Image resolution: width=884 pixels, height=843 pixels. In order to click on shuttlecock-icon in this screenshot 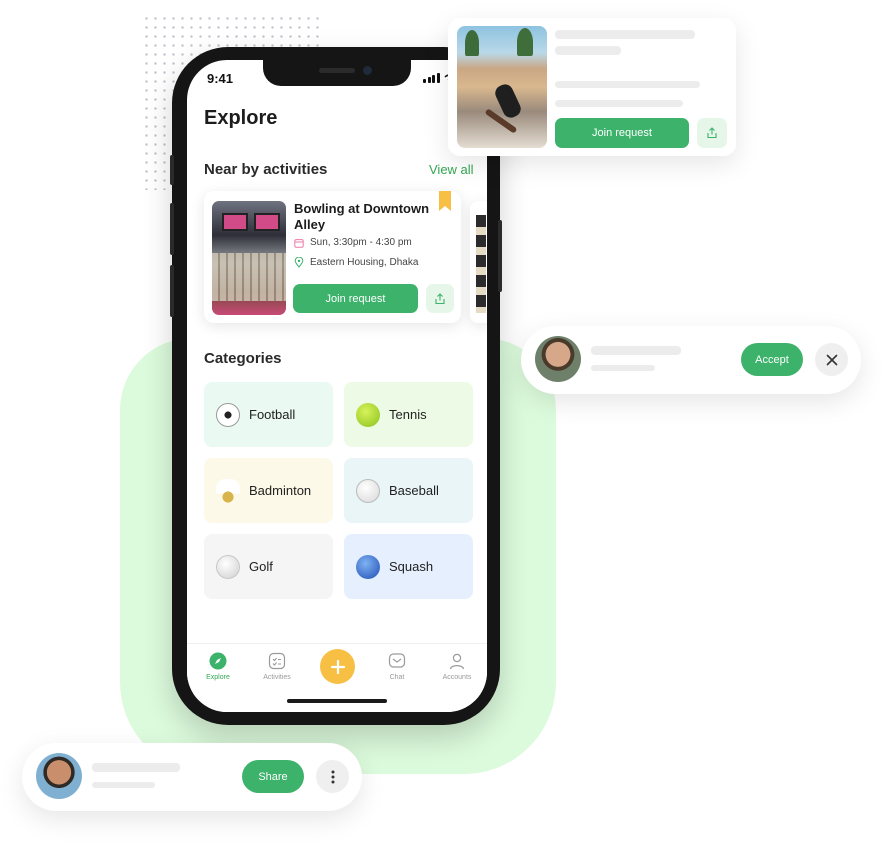, I will do `click(228, 490)`.